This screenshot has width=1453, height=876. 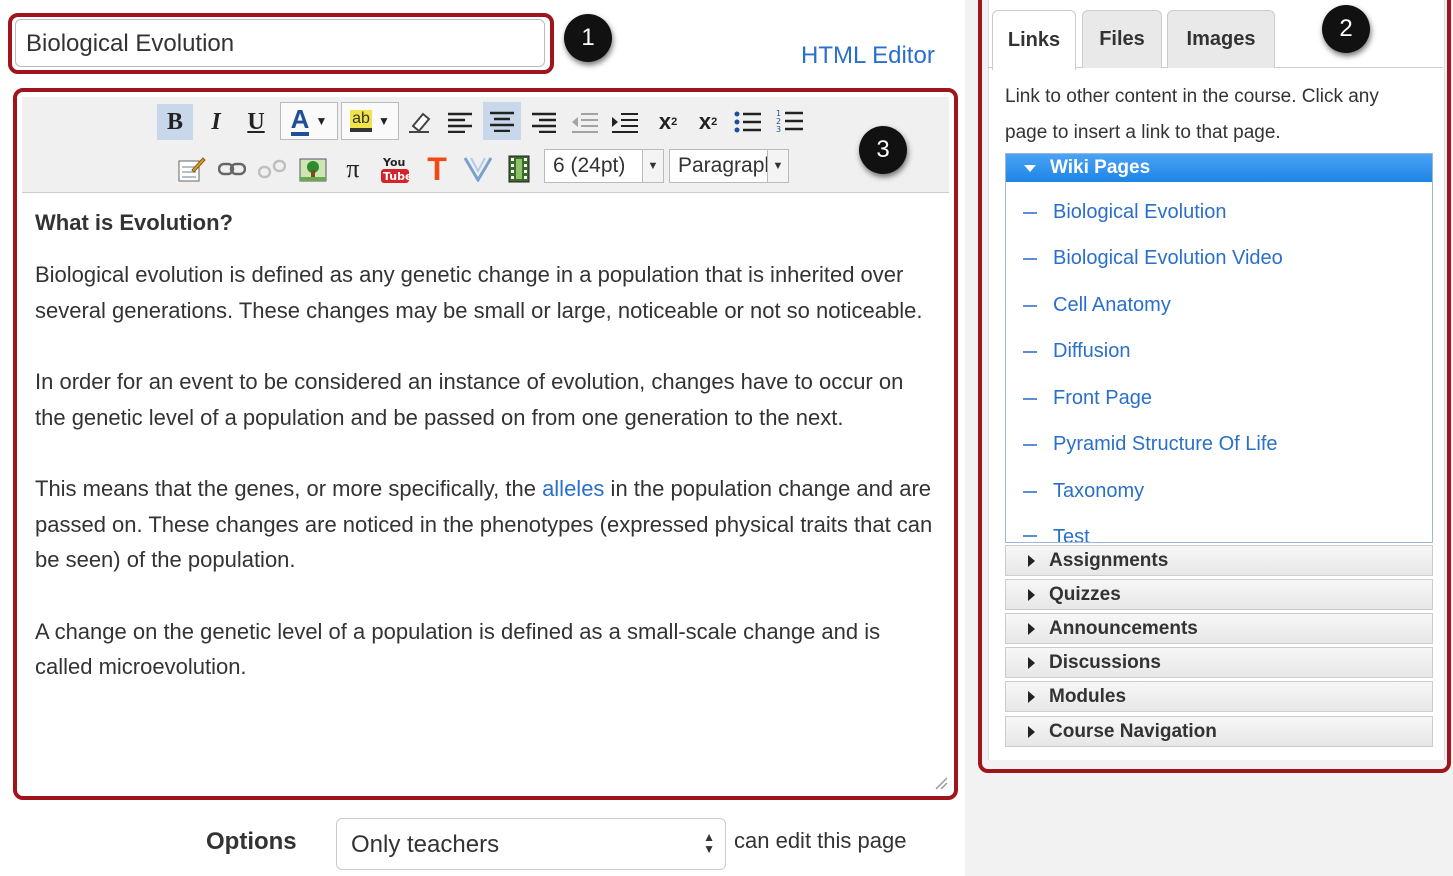 I want to click on page-title-input: Biological Evolution, so click(x=280, y=43).